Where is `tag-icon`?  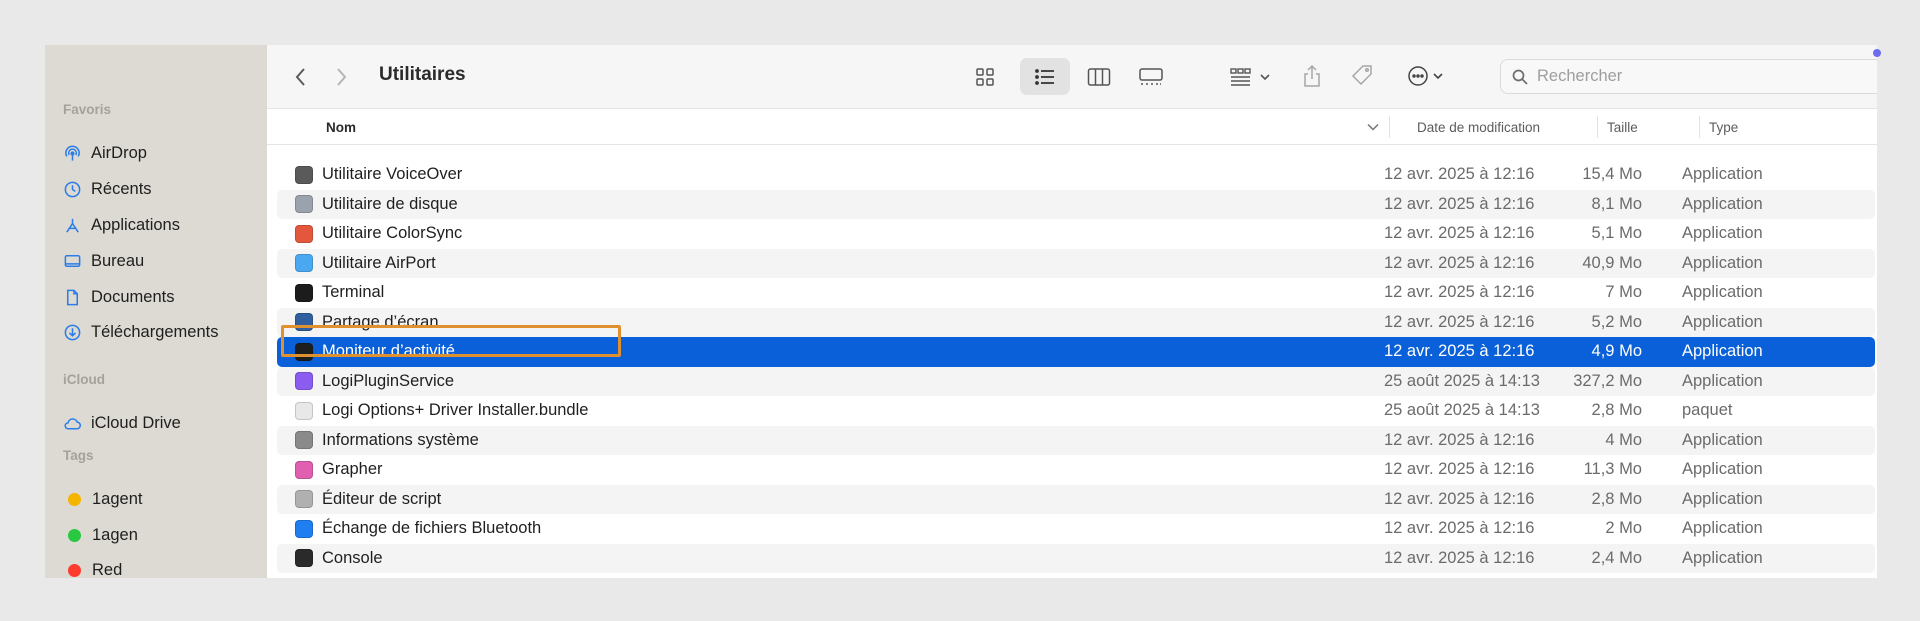
tag-icon is located at coordinates (1361, 75).